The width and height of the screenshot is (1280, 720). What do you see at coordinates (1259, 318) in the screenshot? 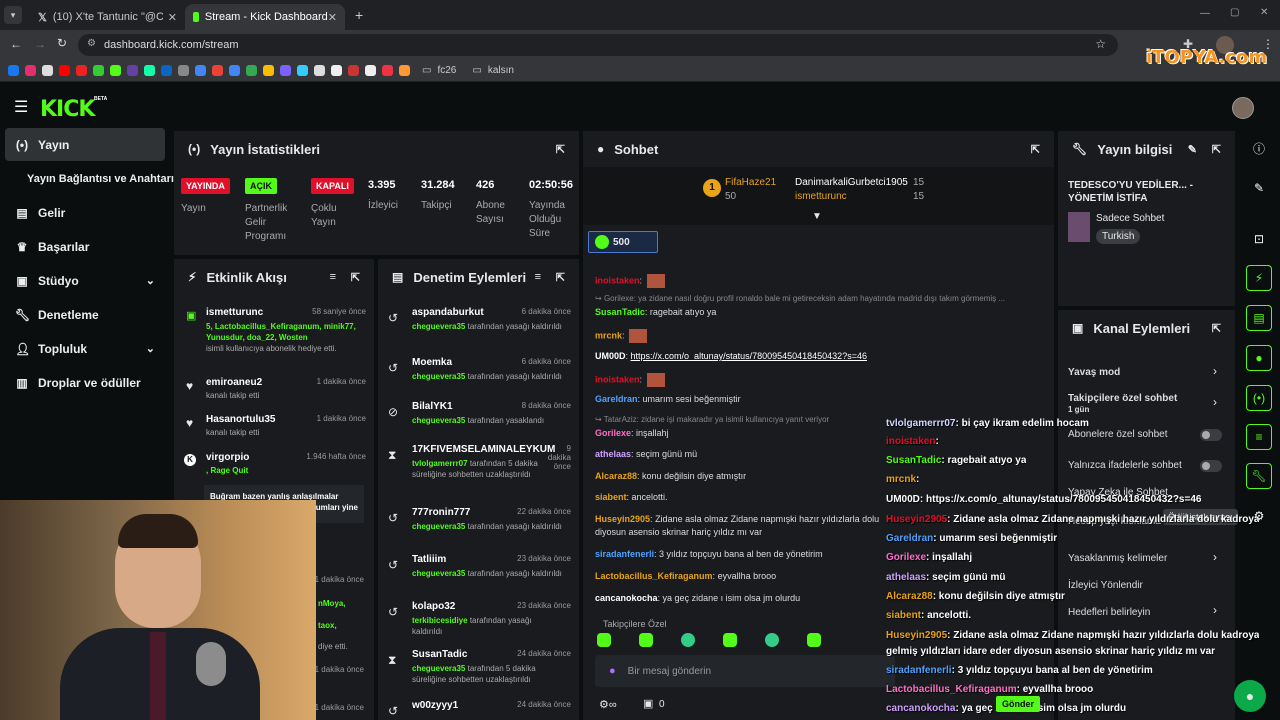
I see `document-icon: ▤` at bounding box center [1259, 318].